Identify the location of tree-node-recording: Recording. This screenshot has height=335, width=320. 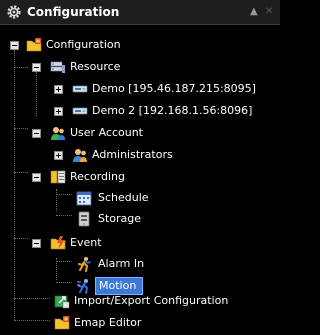
(140, 177).